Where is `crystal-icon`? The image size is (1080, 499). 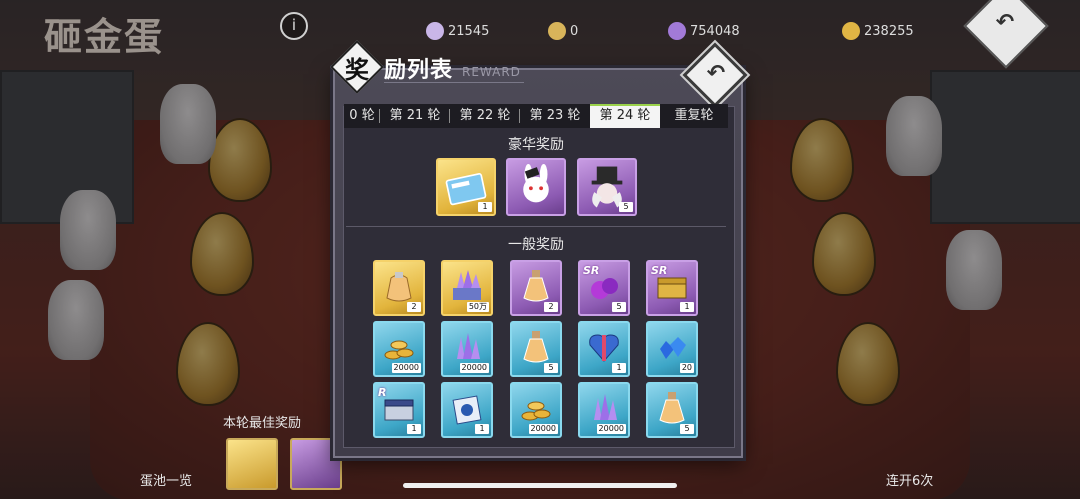
crystal-icon is located at coordinates (677, 31).